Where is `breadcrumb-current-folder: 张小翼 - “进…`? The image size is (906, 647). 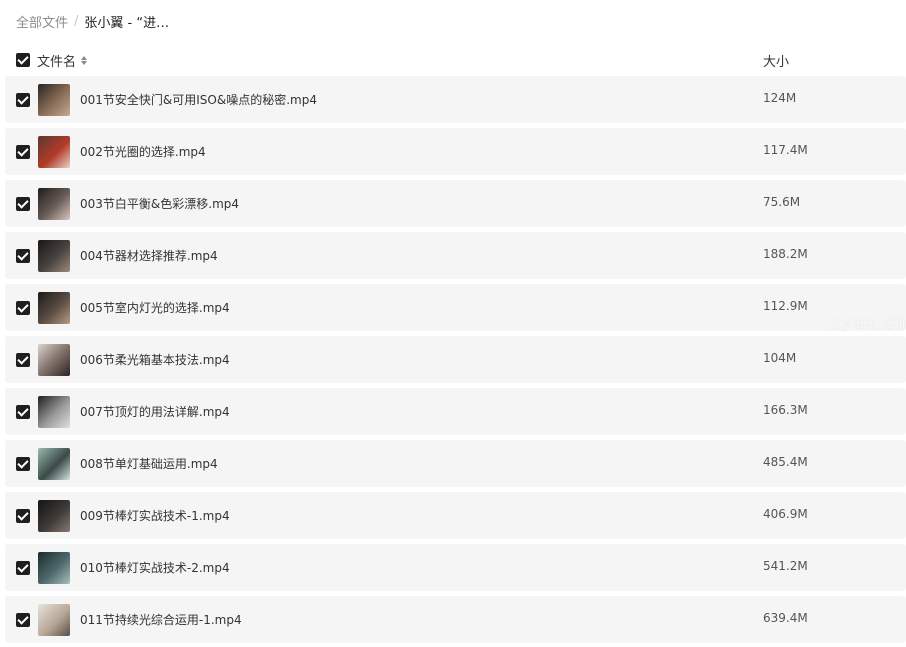
breadcrumb-current-folder: 张小翼 - “进… is located at coordinates (127, 23).